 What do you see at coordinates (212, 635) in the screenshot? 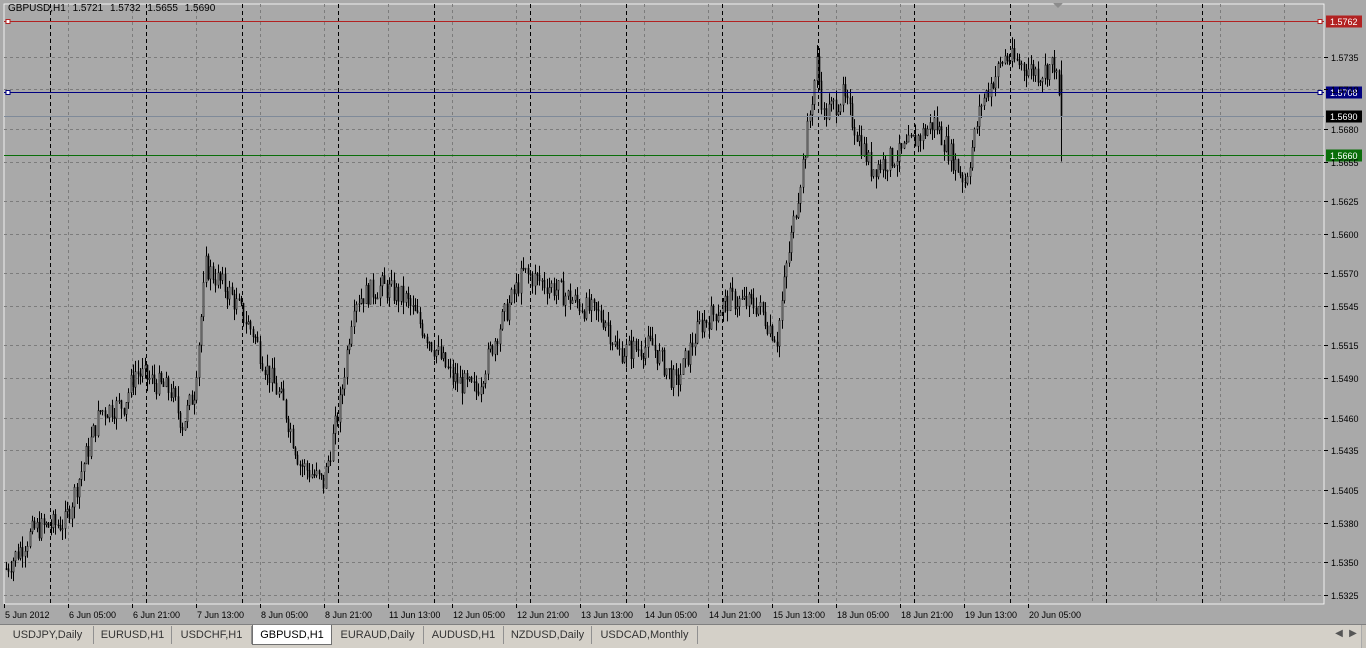
I see `tab-usdchf-h1: USDCHF,H1` at bounding box center [212, 635].